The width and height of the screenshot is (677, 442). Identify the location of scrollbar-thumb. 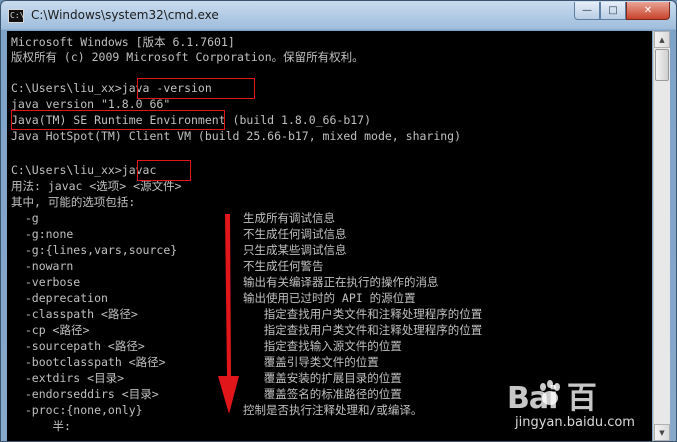
(662, 65).